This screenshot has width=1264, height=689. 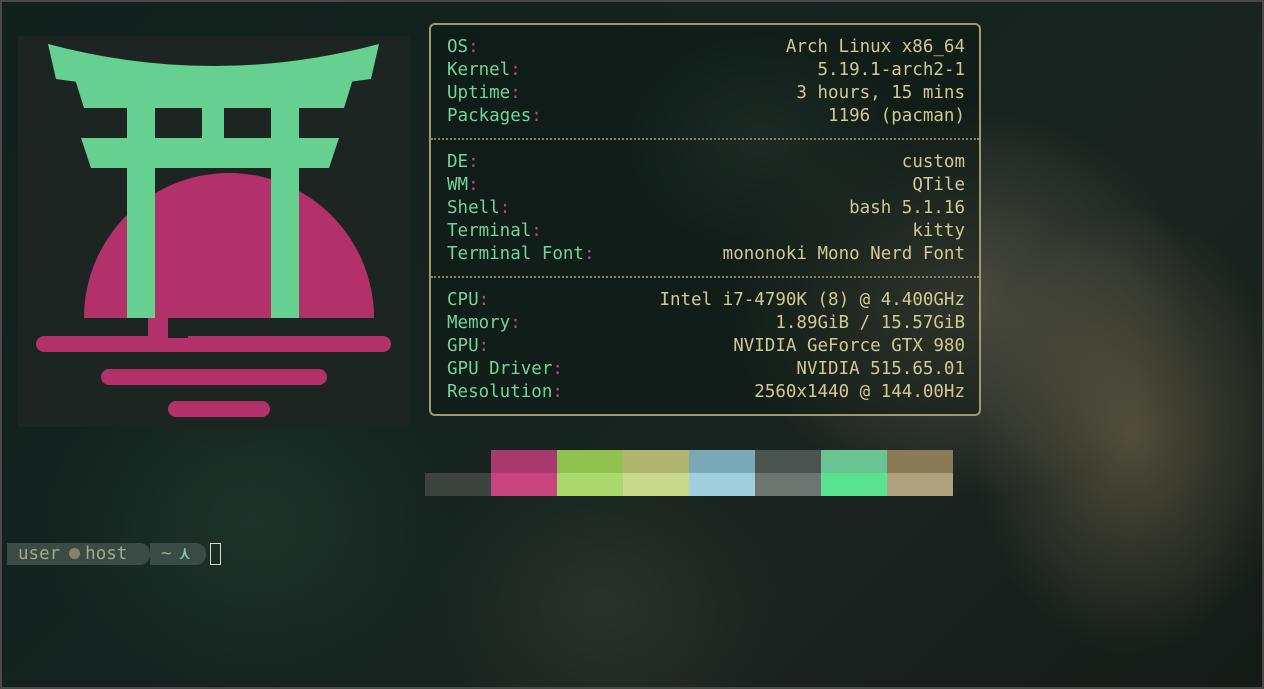 I want to click on info-row-uptime: Uptime: 3 hours, 15 mins, so click(x=706, y=93).